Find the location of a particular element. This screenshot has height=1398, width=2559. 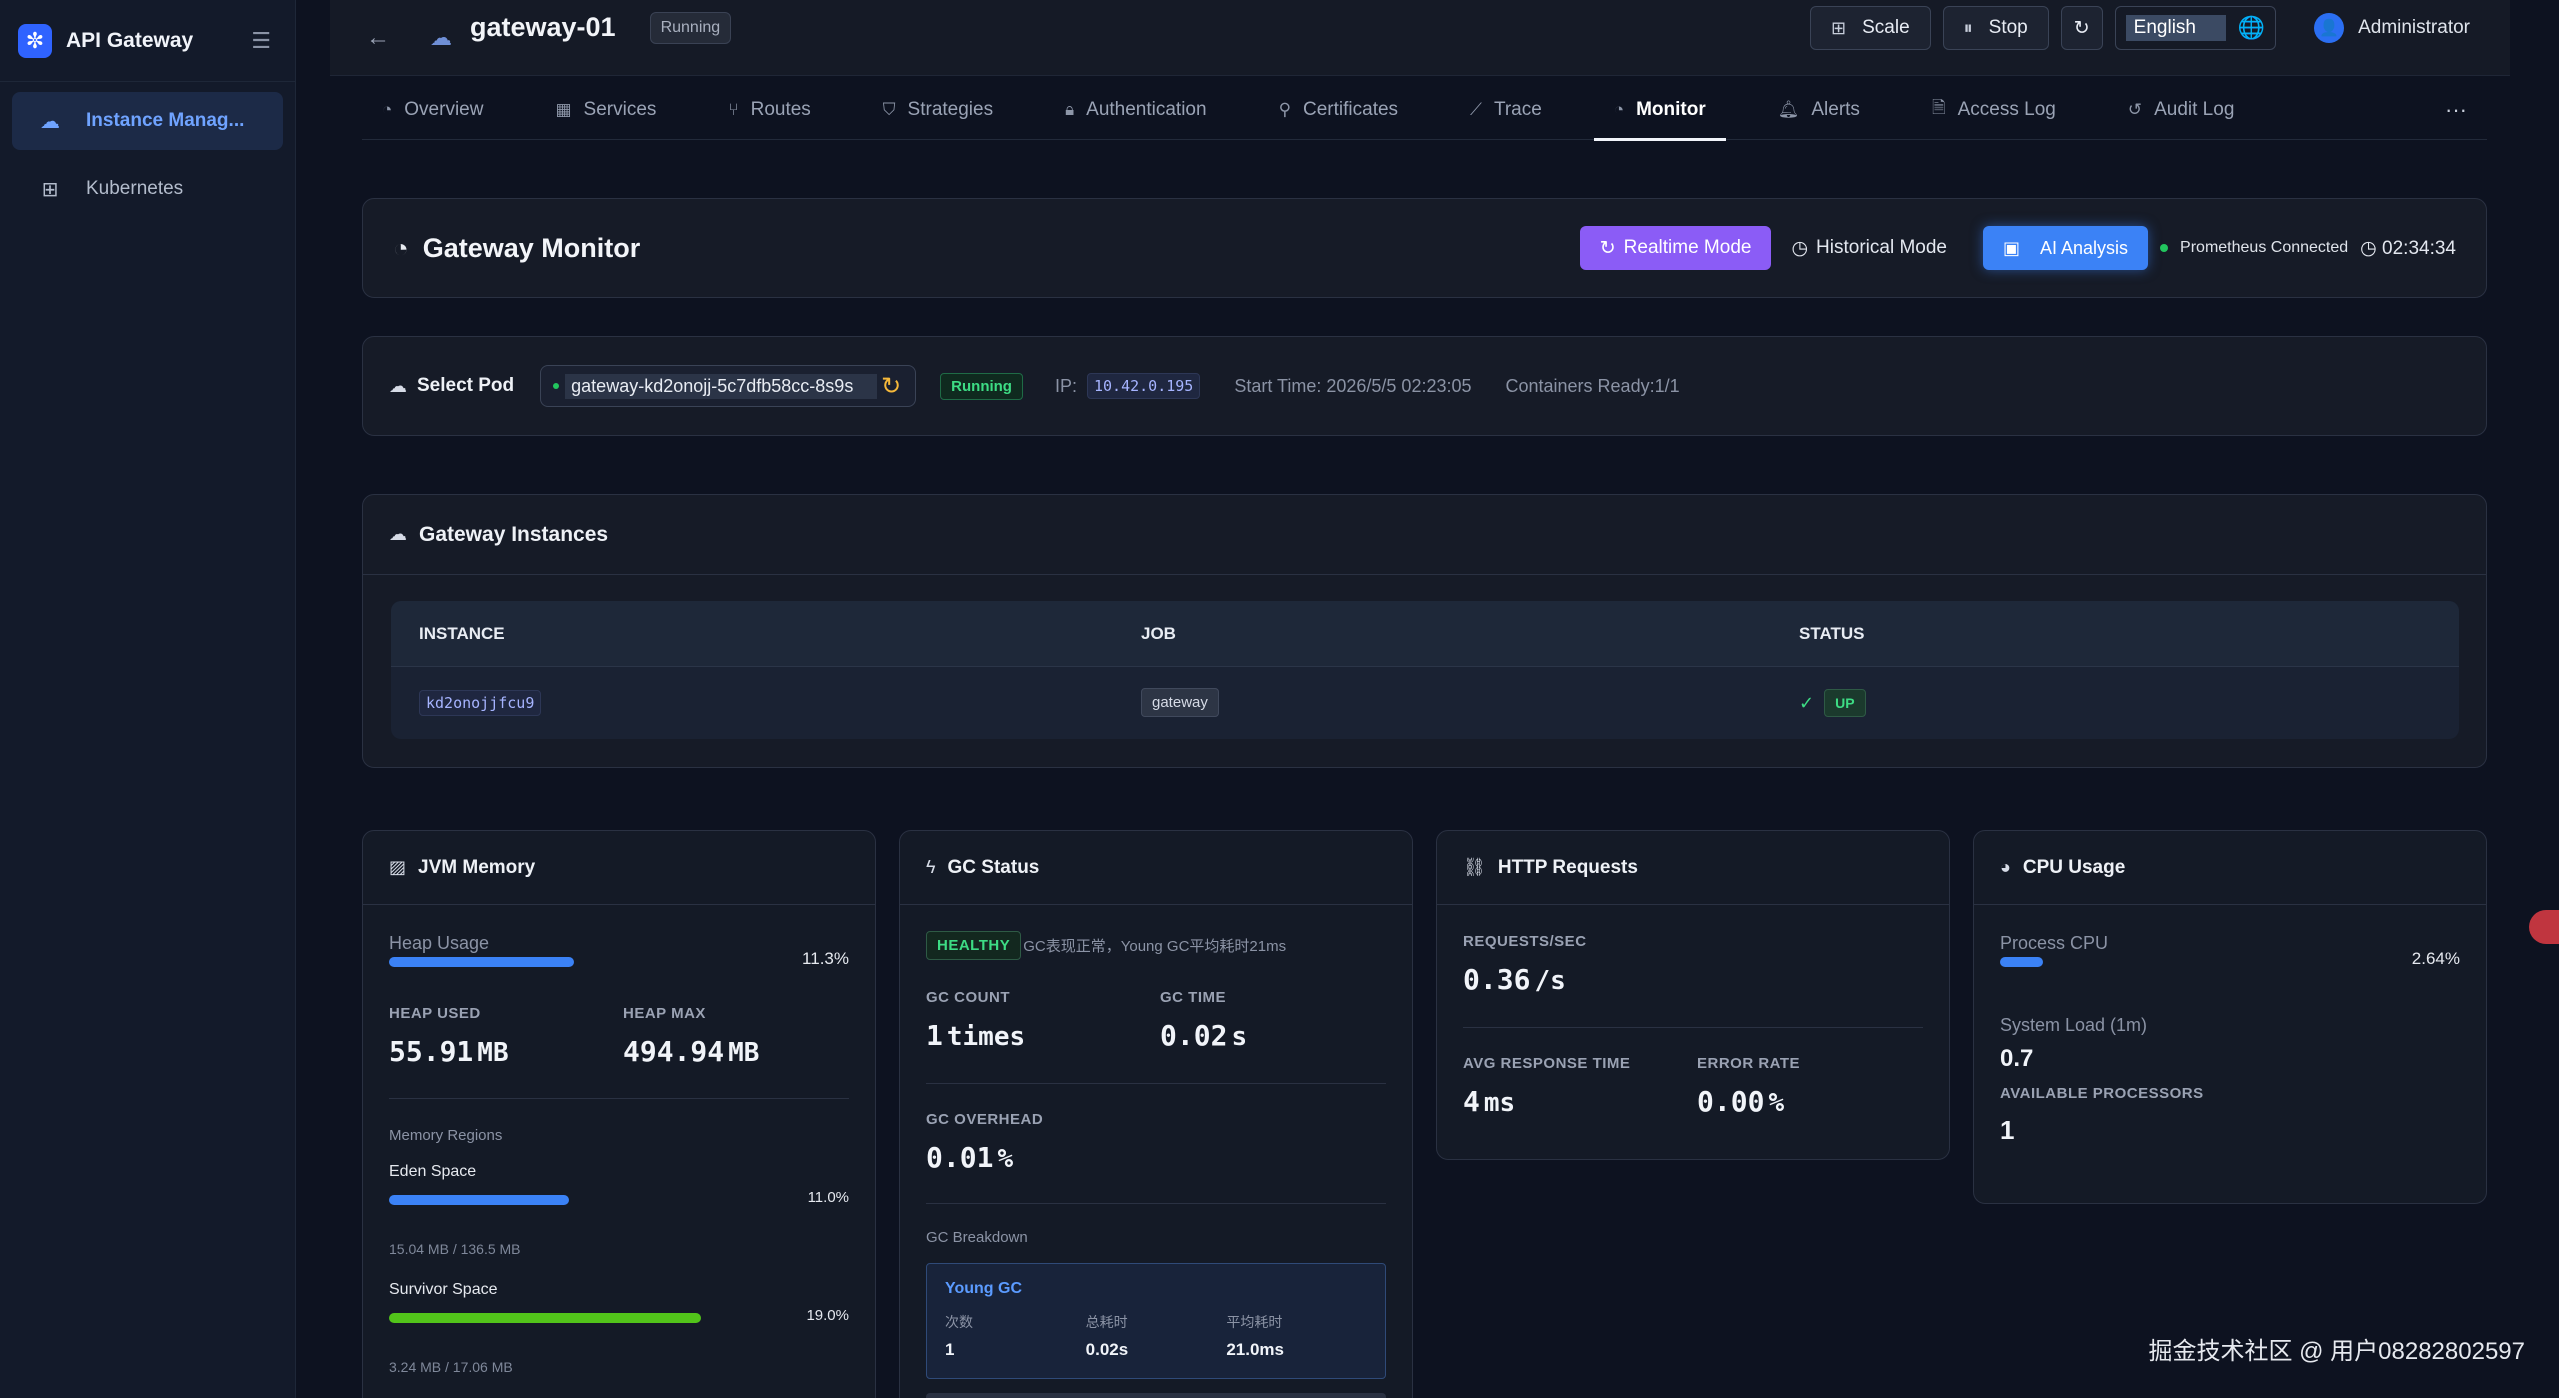

system-load-value: 0.7 is located at coordinates (2017, 1058).